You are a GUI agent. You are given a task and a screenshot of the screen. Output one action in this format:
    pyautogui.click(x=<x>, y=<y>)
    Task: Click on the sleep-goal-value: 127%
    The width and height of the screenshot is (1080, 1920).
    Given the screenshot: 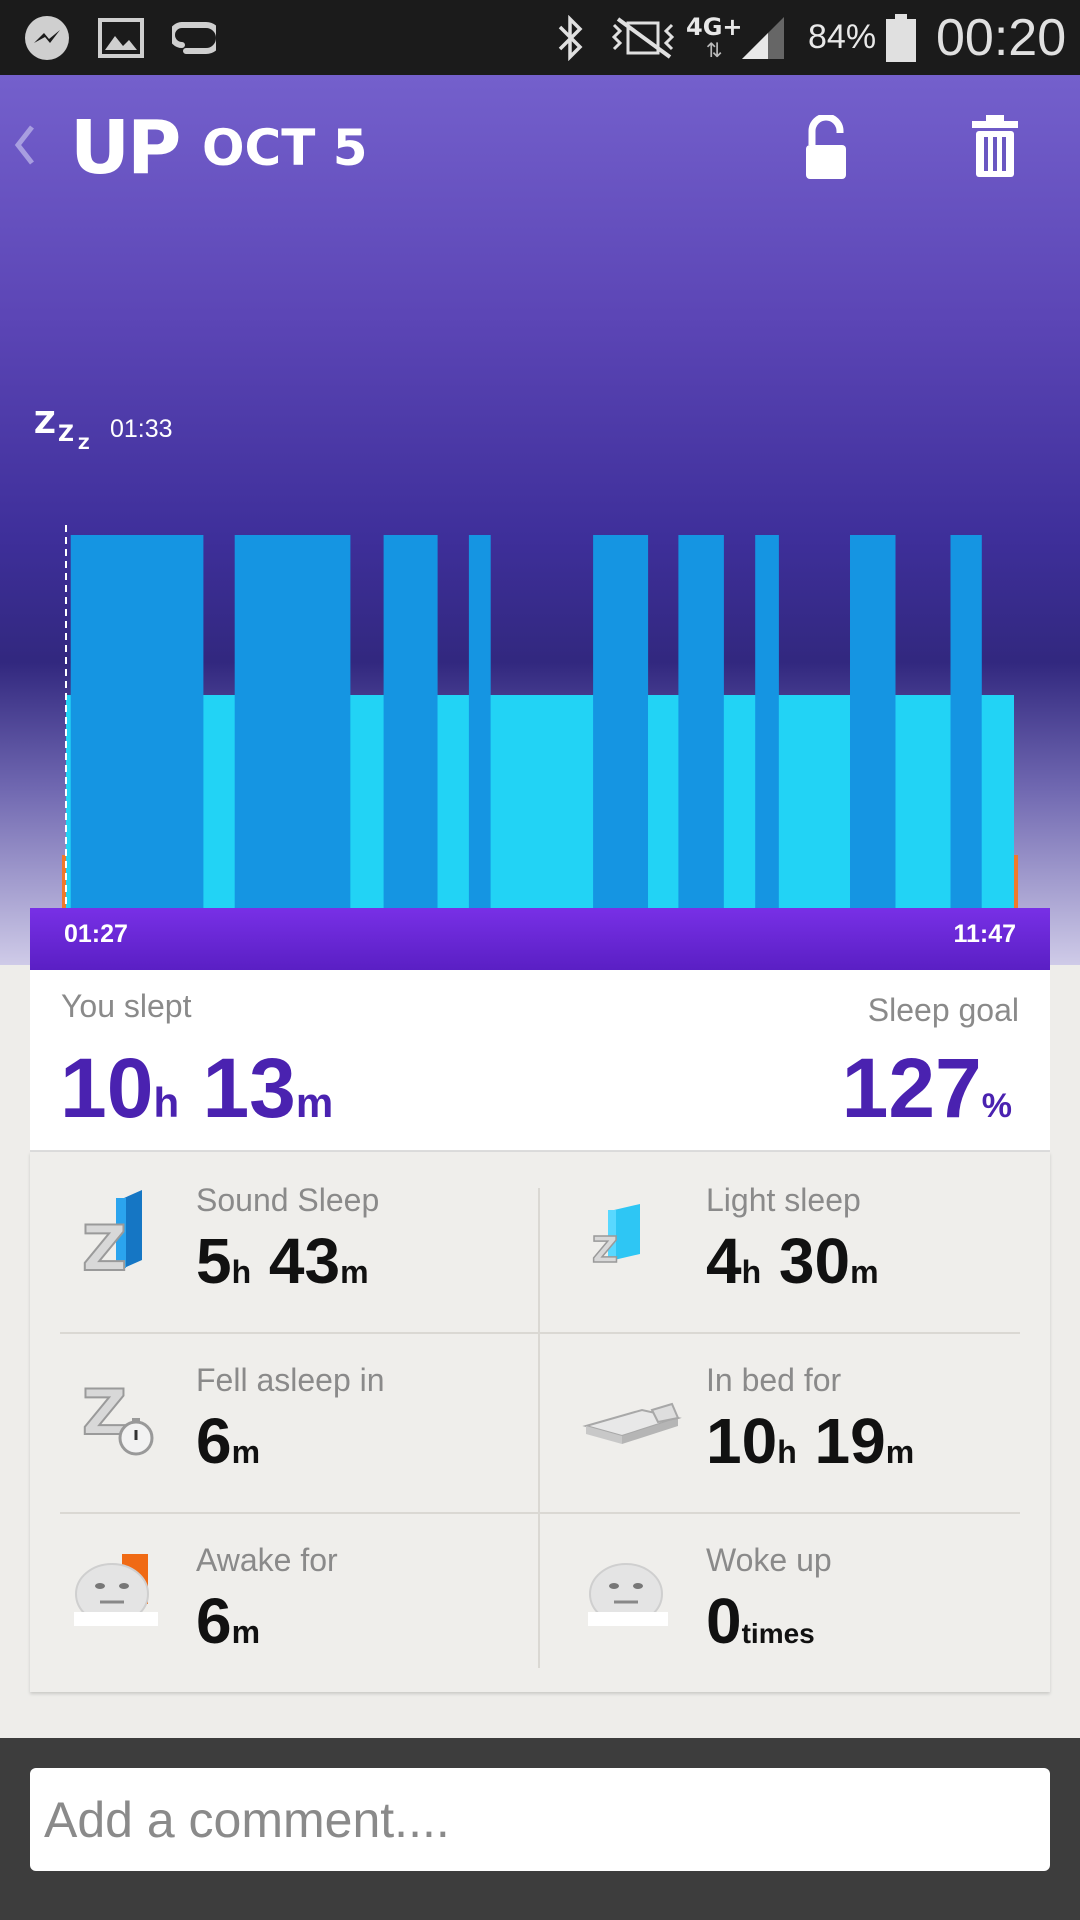 What is the action you would take?
    pyautogui.click(x=927, y=1088)
    